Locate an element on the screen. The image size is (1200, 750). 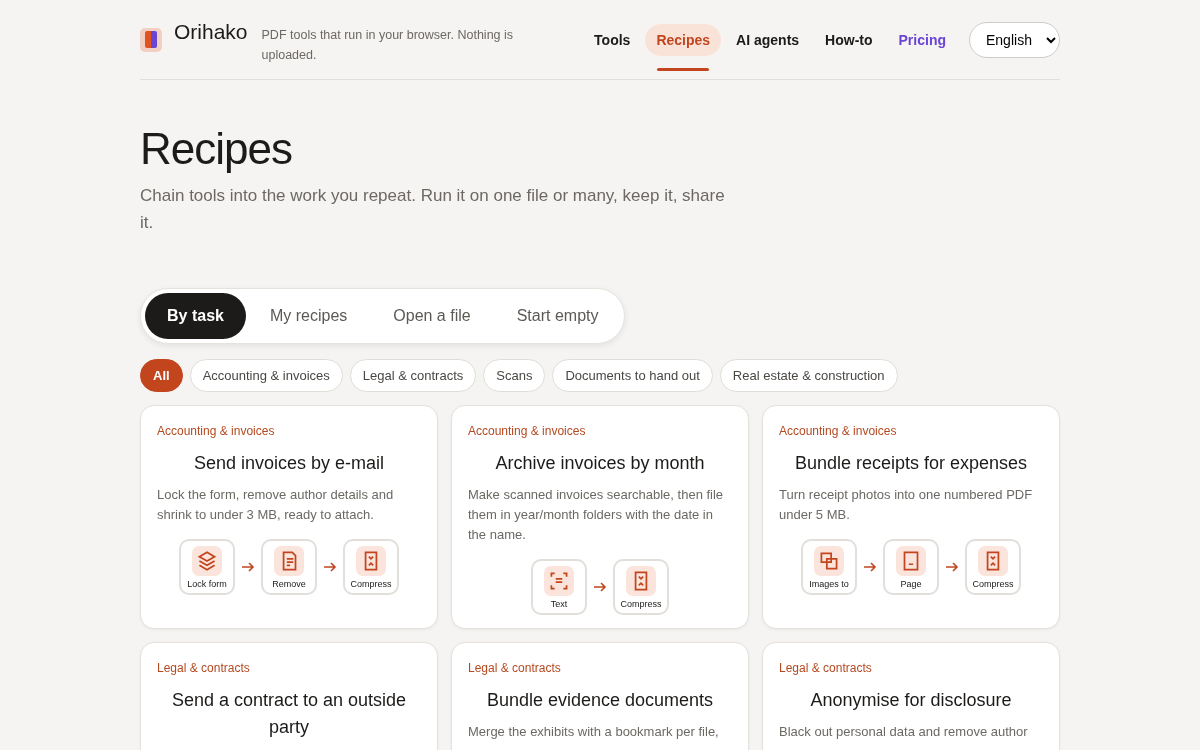
tool-step: Images to is located at coordinates (829, 567).